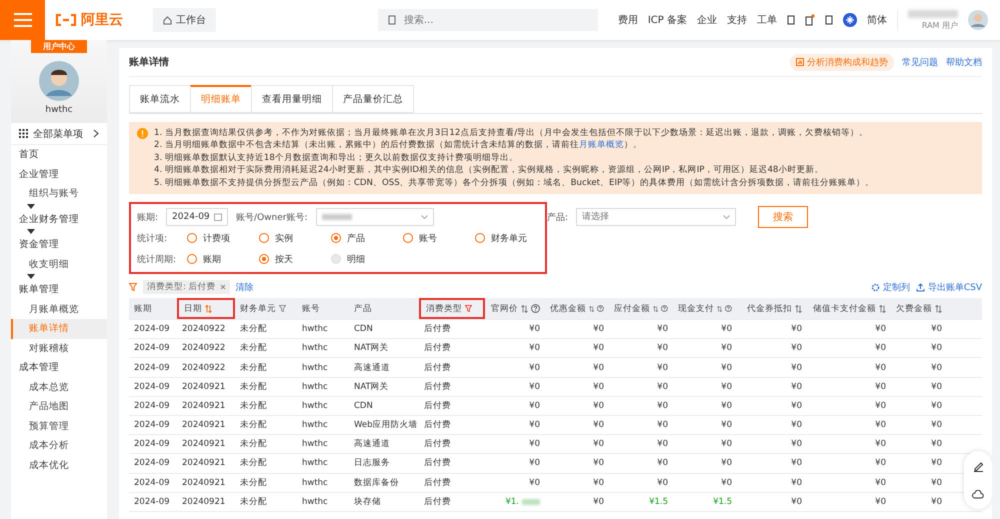  What do you see at coordinates (373, 99) in the screenshot?
I see `tab: 产品量价汇总` at bounding box center [373, 99].